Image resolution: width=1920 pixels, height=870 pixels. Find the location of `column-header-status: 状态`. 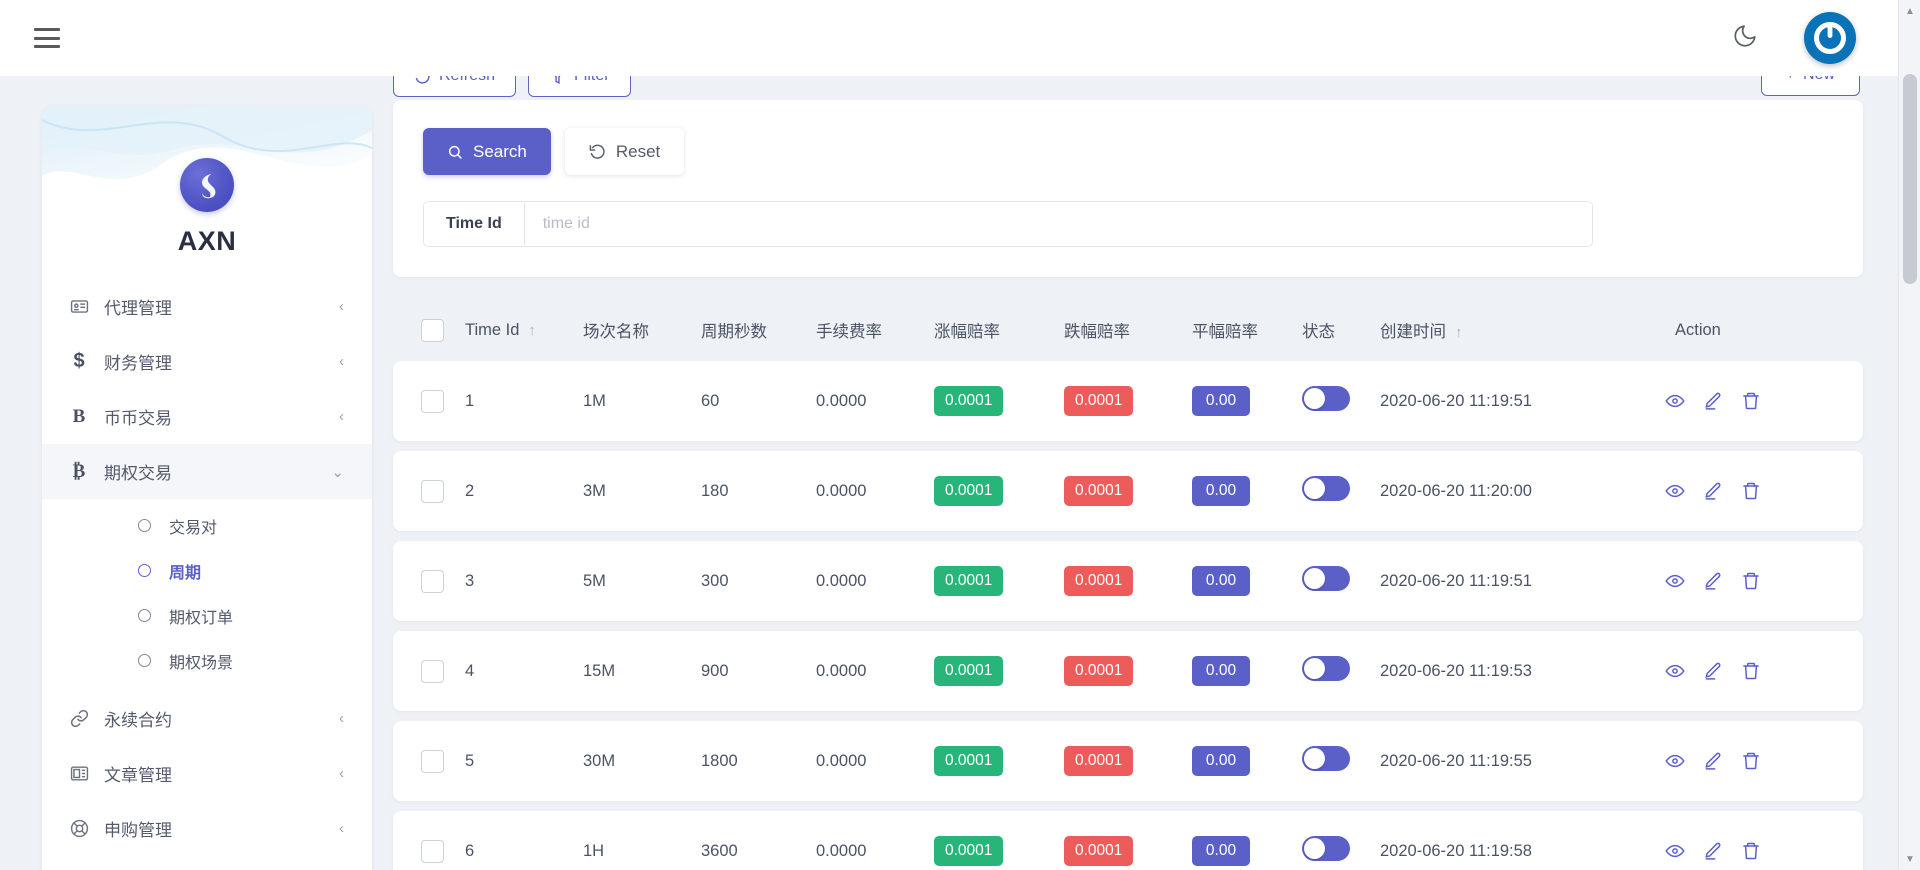

column-header-status: 状态 is located at coordinates (1341, 330).